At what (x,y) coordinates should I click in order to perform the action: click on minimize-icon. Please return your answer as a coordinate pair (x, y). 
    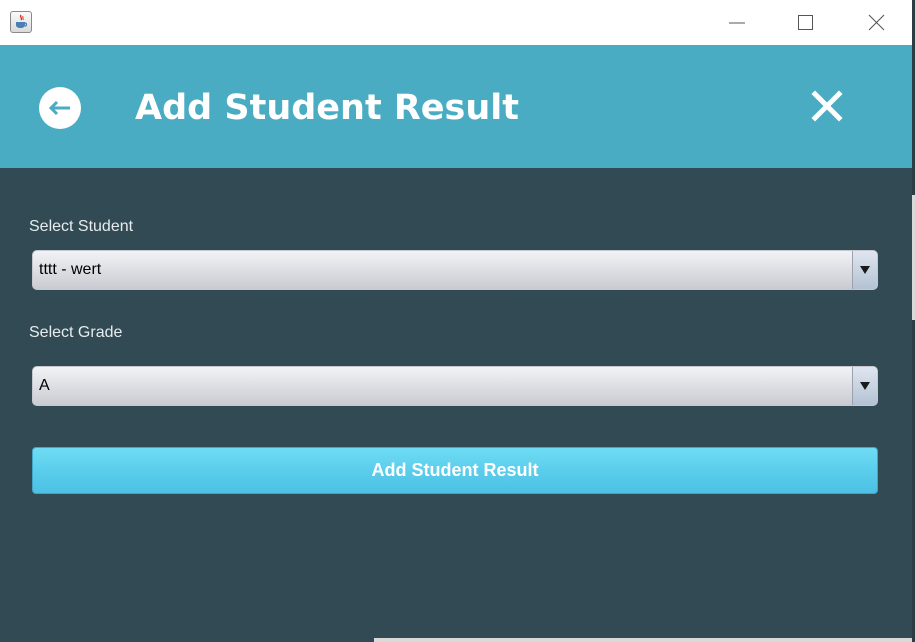
    Looking at the image, I should click on (737, 23).